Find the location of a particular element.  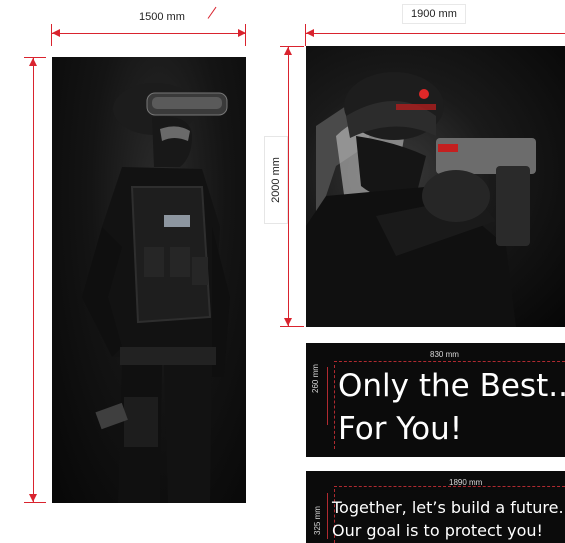

right-height-label: 2000 mm is located at coordinates (276, 180).